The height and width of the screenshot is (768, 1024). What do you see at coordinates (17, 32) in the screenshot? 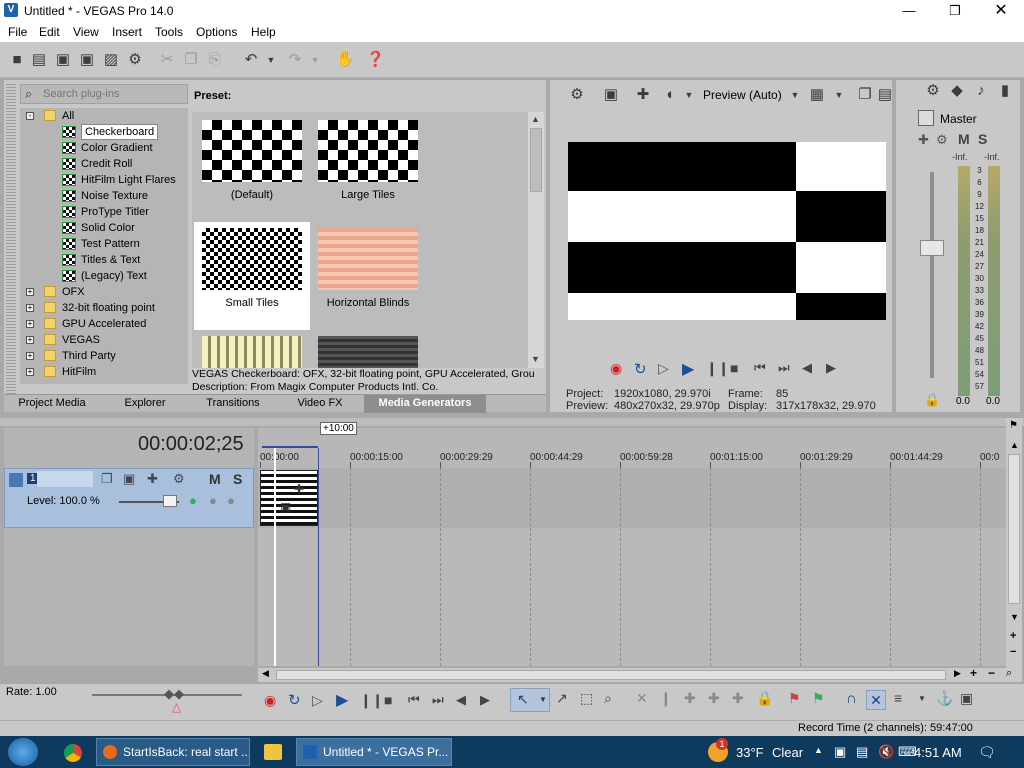
I see `menu-file: File` at bounding box center [17, 32].